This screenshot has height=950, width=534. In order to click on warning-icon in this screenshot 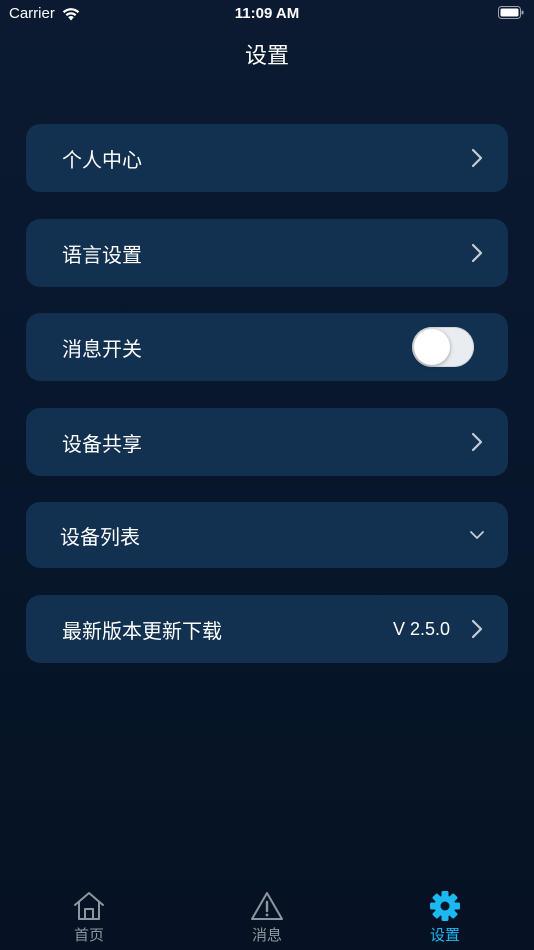, I will do `click(267, 906)`.